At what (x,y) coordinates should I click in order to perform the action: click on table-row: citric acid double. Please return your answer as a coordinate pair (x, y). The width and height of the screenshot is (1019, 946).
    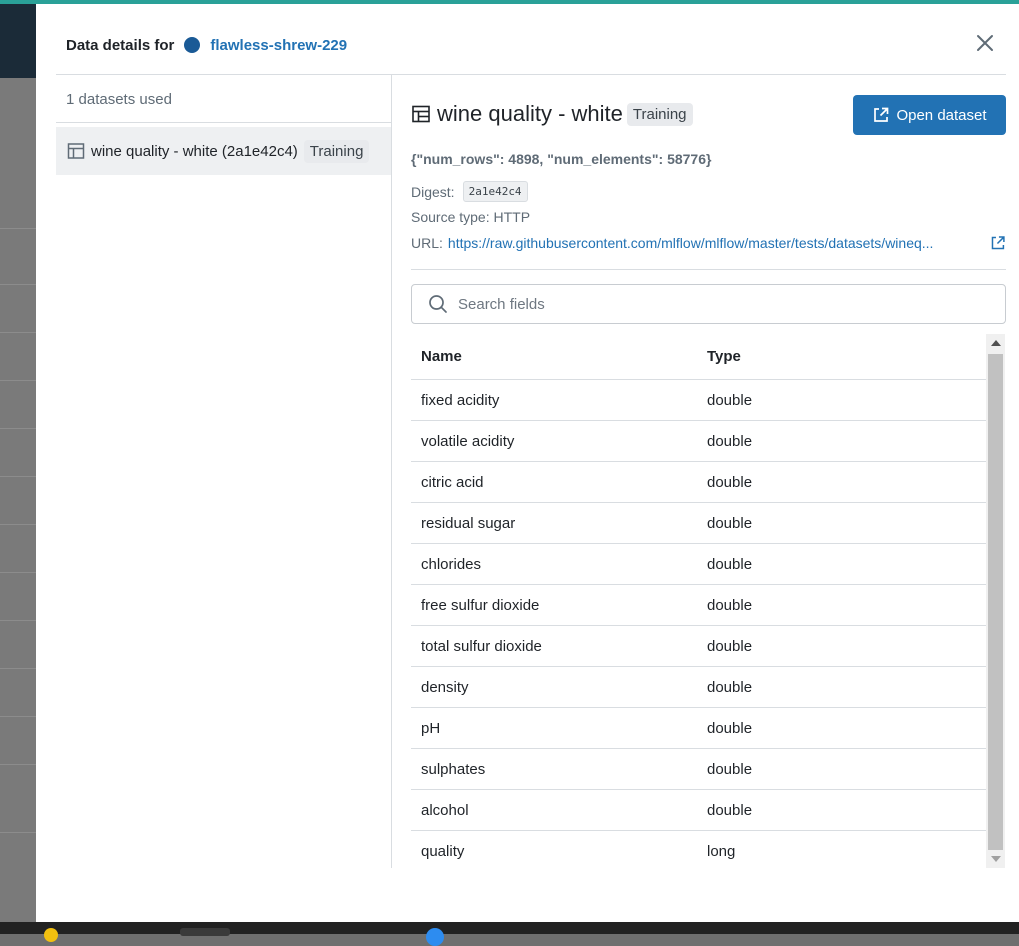
    Looking at the image, I should click on (698, 482).